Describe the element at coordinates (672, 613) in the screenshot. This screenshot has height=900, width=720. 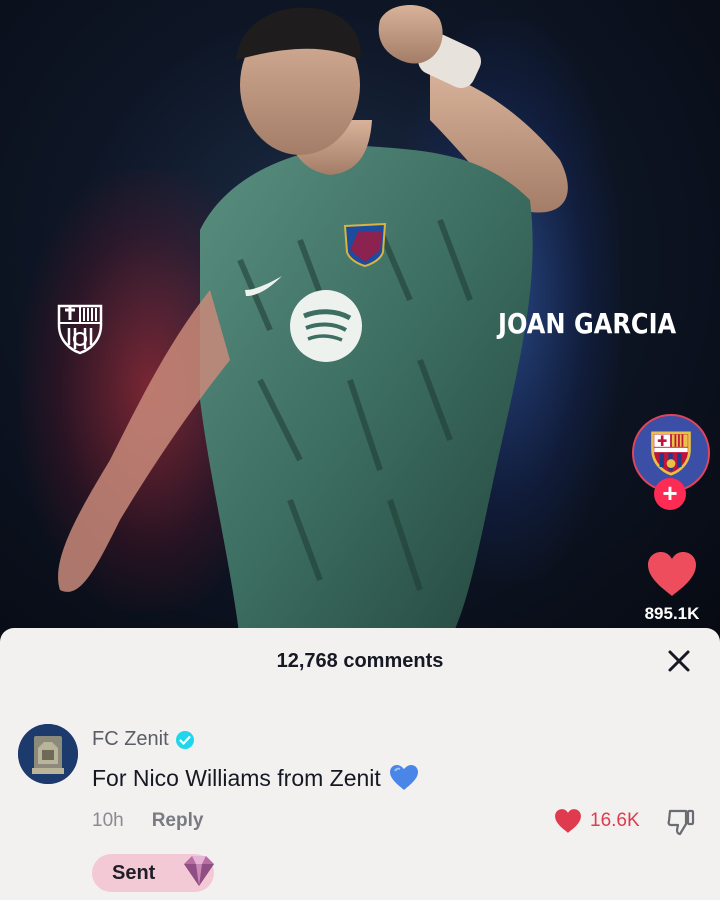
I see `like-count: 895.1K` at that location.